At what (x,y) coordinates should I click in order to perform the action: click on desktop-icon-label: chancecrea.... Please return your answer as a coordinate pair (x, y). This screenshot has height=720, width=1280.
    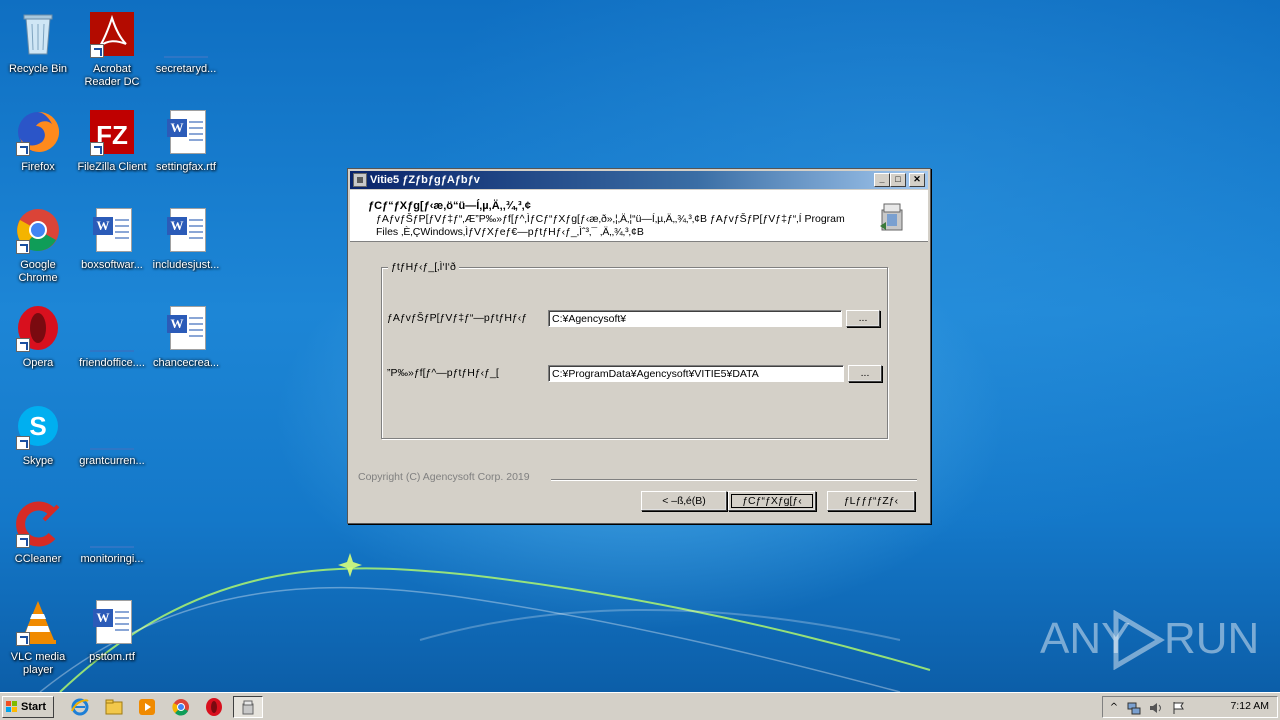
    Looking at the image, I should click on (186, 363).